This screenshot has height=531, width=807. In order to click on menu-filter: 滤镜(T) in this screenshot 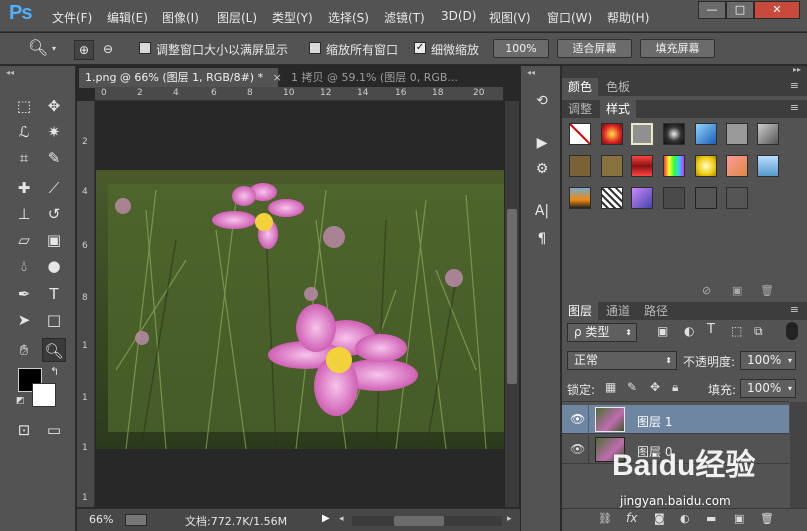, I will do `click(404, 17)`.